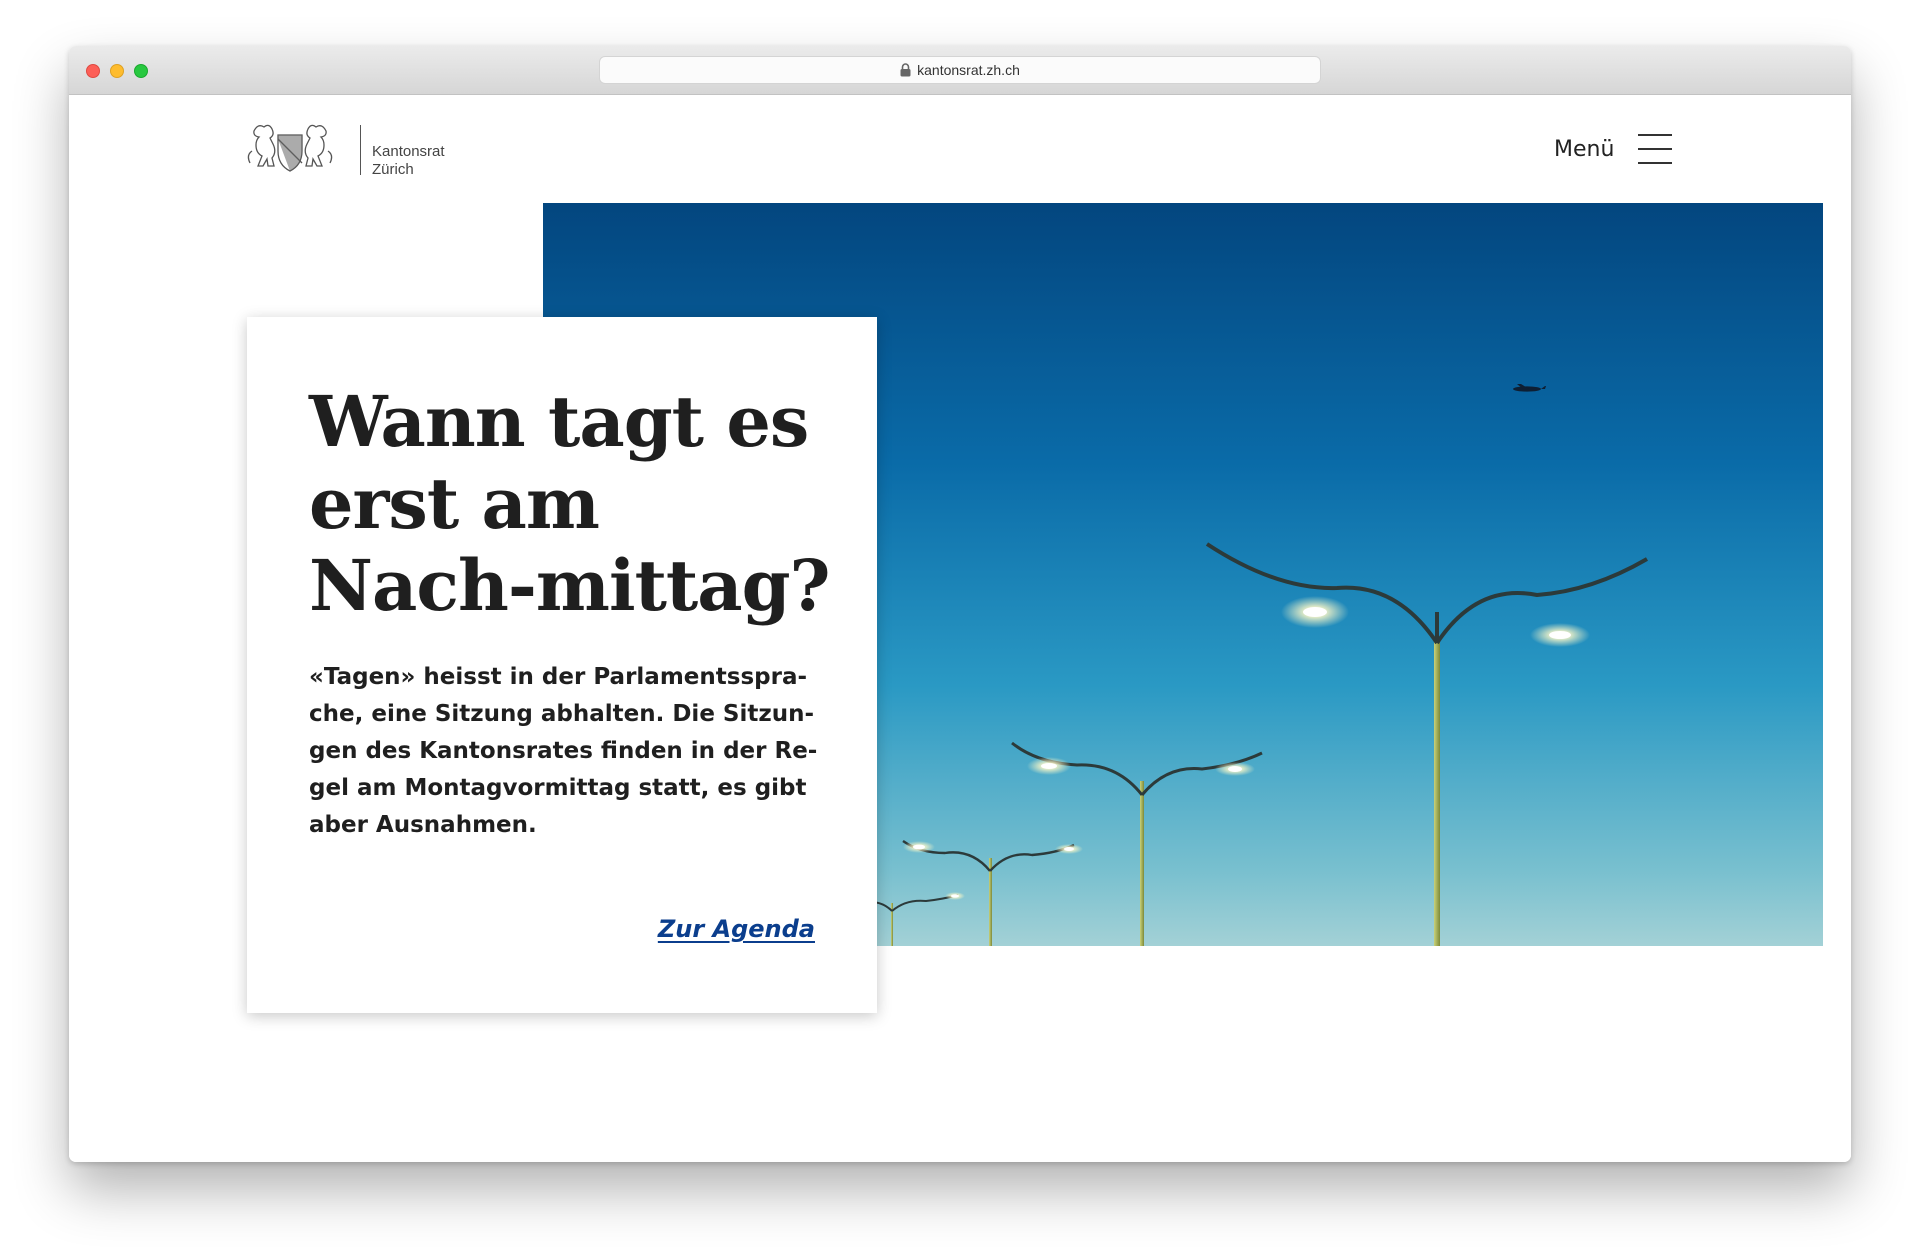 The width and height of the screenshot is (1920, 1252). Describe the element at coordinates (117, 71) in the screenshot. I see `minimize-window-button` at that location.